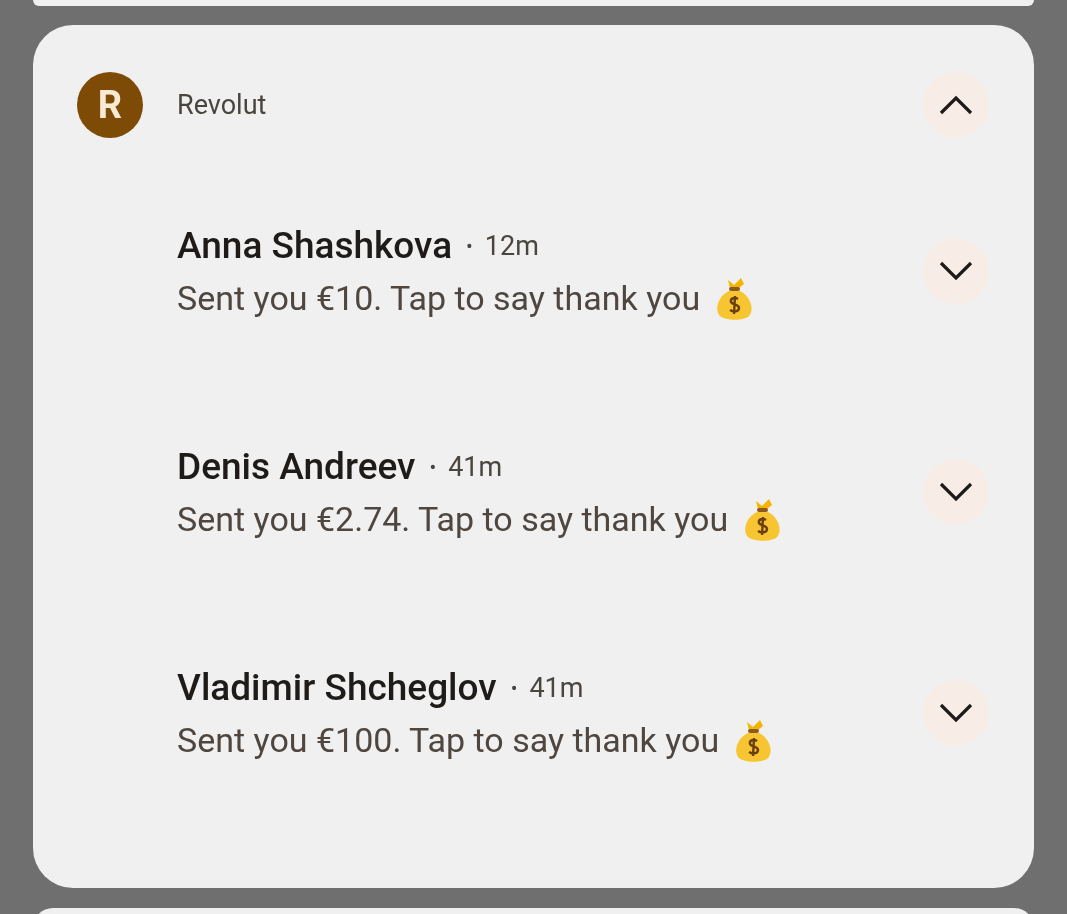 This screenshot has width=1067, height=914. Describe the element at coordinates (296, 467) in the screenshot. I see `sender-name: Denis Andreev` at that location.